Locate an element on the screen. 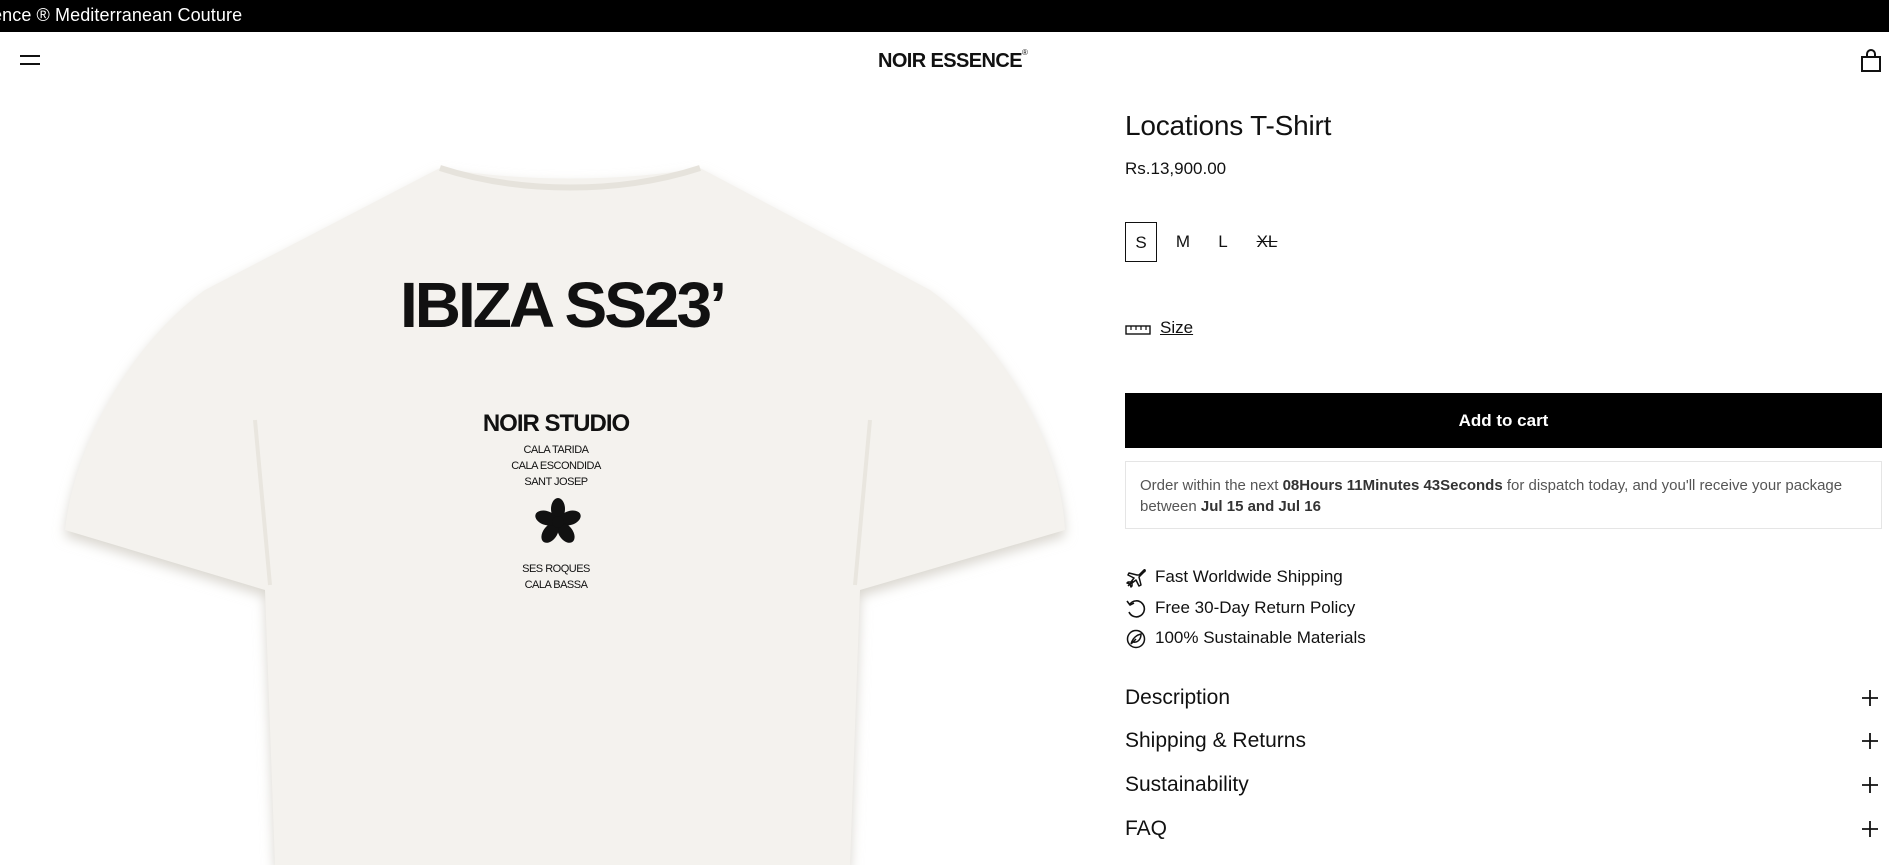  print-headline: IBIZA SS23’ is located at coordinates (563, 305).